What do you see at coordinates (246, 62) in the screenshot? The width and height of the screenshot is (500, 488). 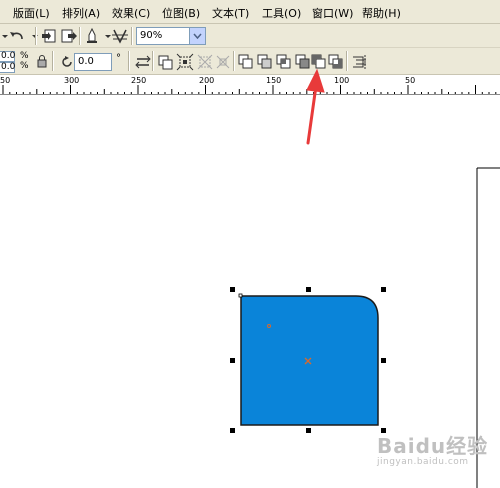 I see `weld-icon` at bounding box center [246, 62].